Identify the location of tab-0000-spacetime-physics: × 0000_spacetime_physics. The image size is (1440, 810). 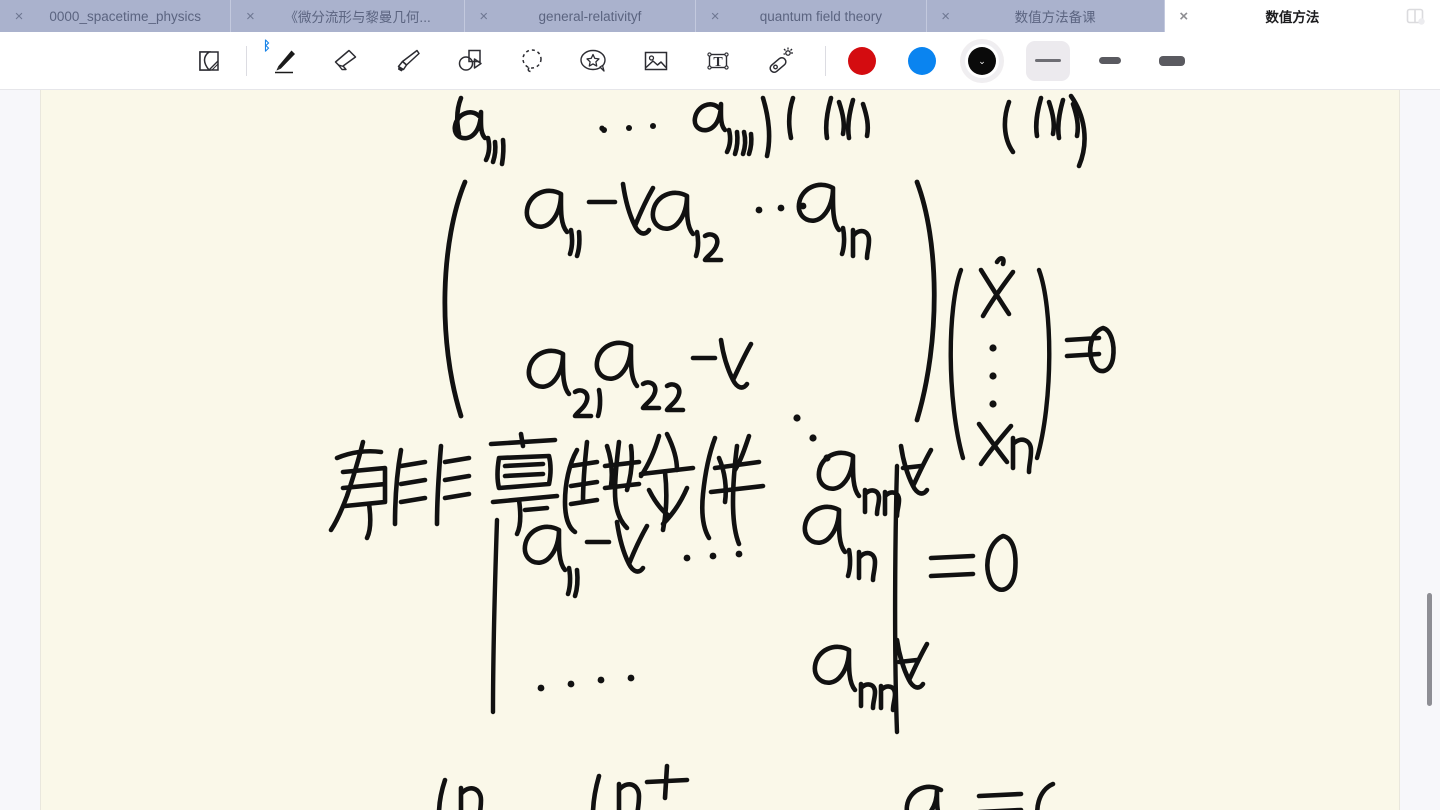
(116, 16).